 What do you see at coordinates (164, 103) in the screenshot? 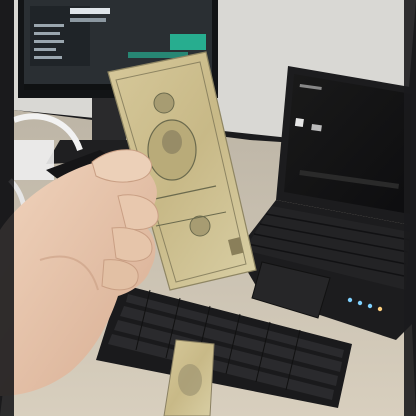
I see `denomination-corner` at bounding box center [164, 103].